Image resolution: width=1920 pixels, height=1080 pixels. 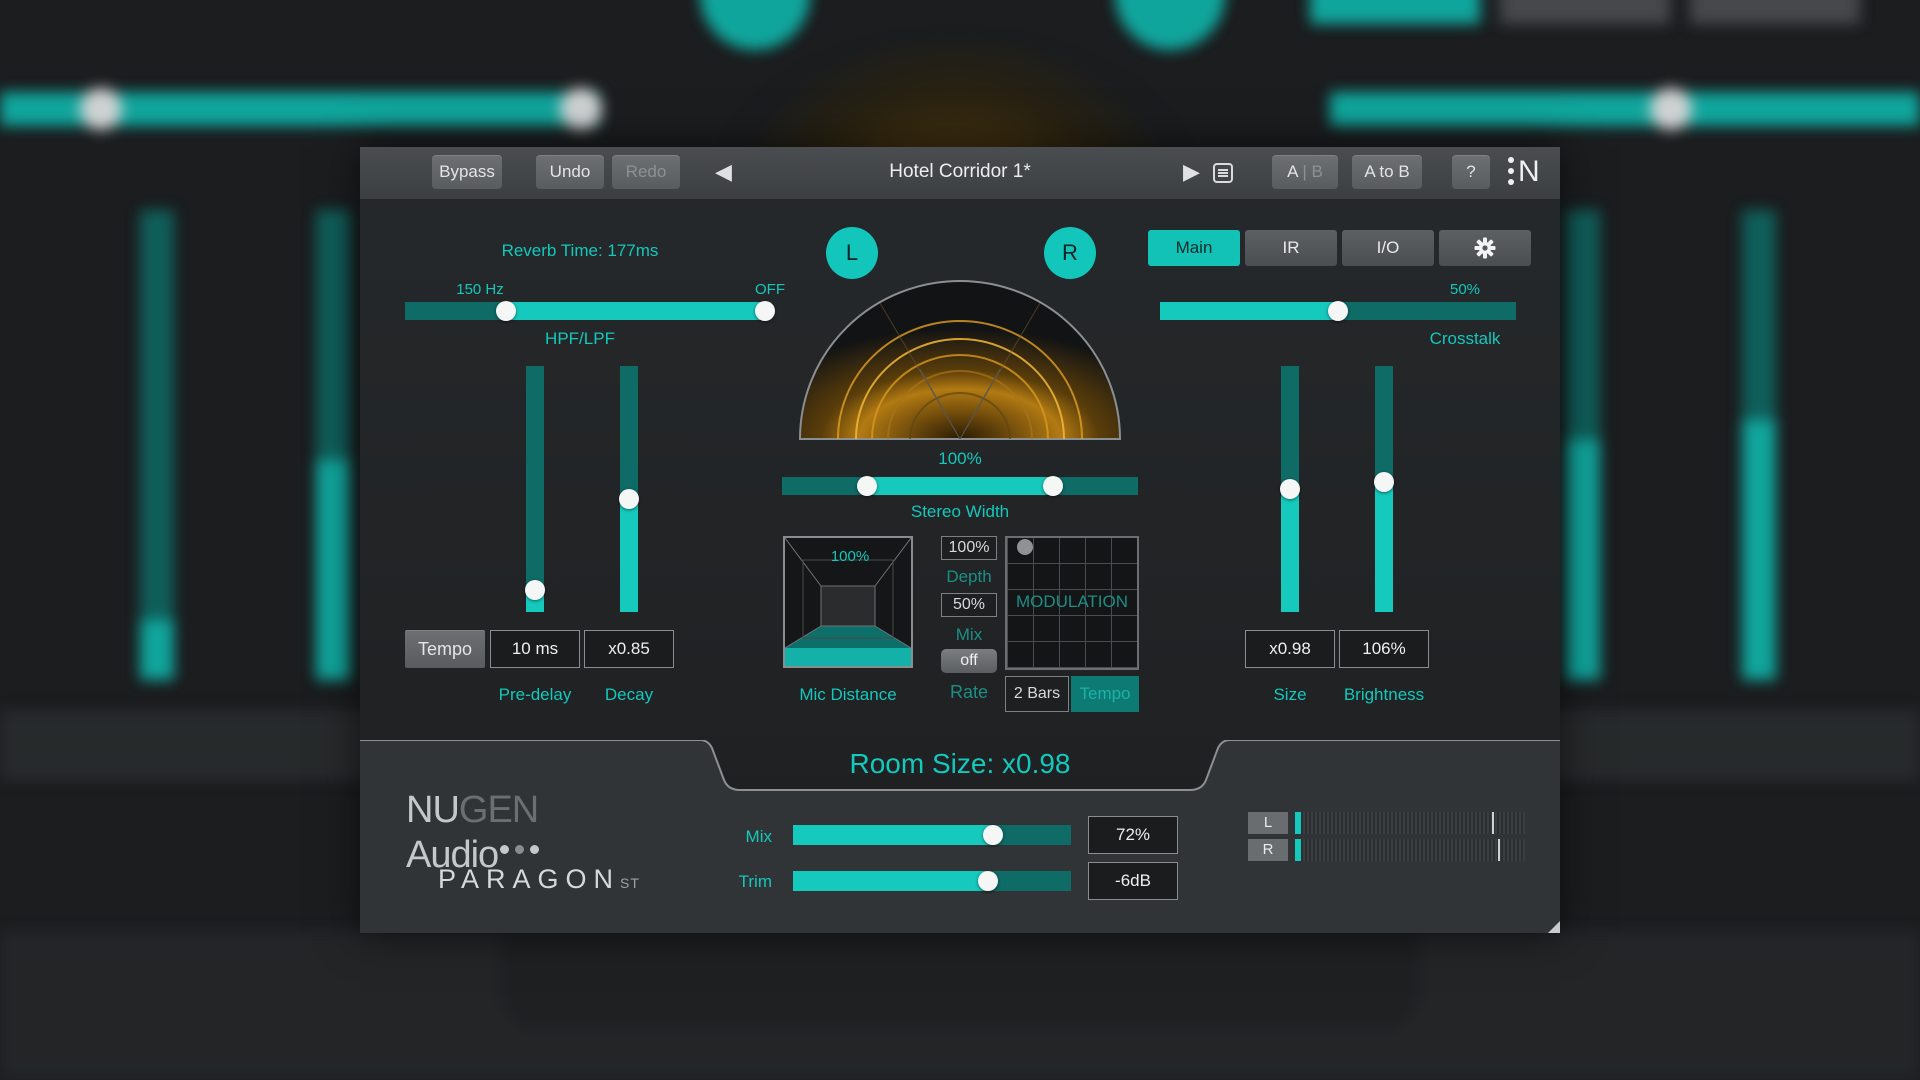 I want to click on stereo-width-label: Stereo Width, so click(x=960, y=511).